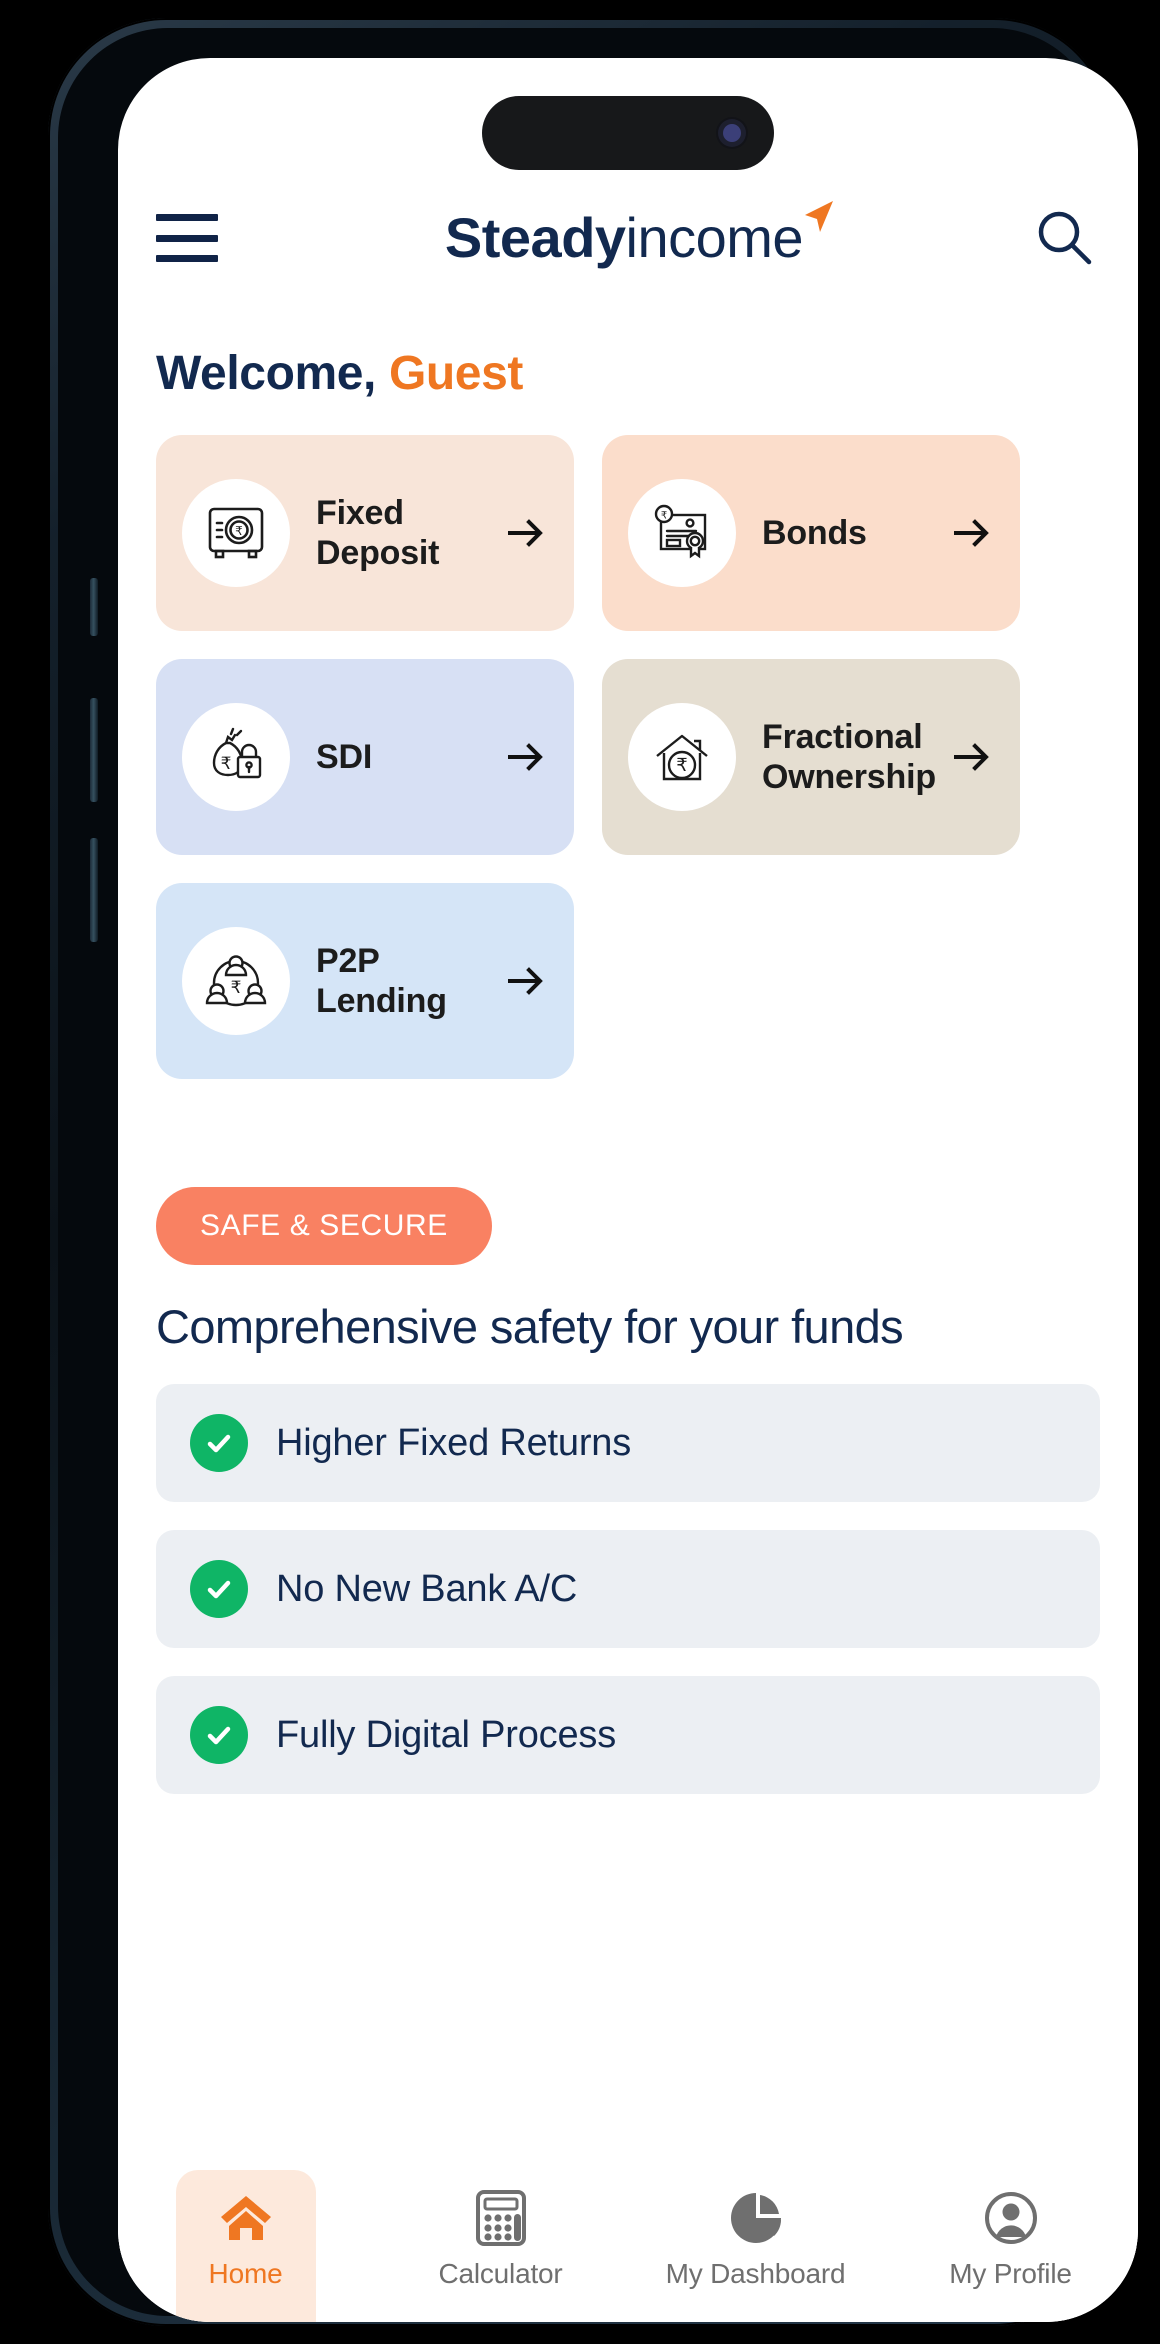 The width and height of the screenshot is (1160, 2344). Describe the element at coordinates (819, 216) in the screenshot. I see `orange-arrow-icon` at that location.